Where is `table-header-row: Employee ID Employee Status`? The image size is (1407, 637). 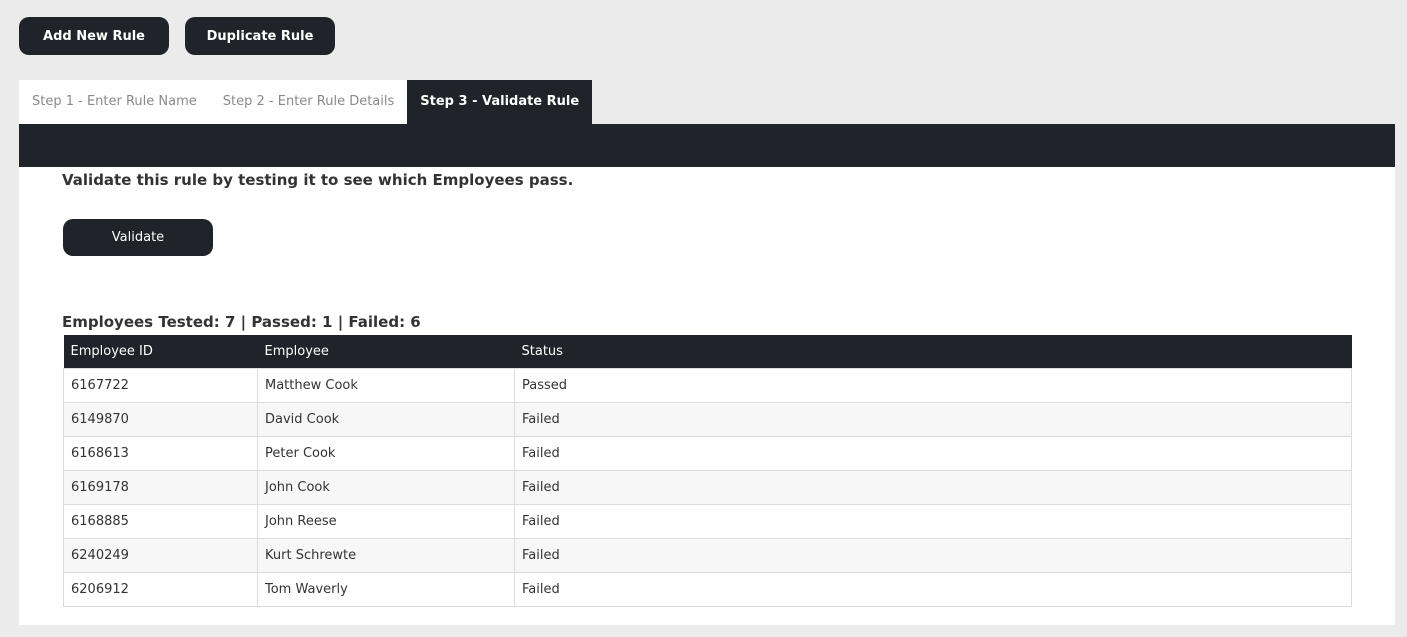
table-header-row: Employee ID Employee Status is located at coordinates (707, 351).